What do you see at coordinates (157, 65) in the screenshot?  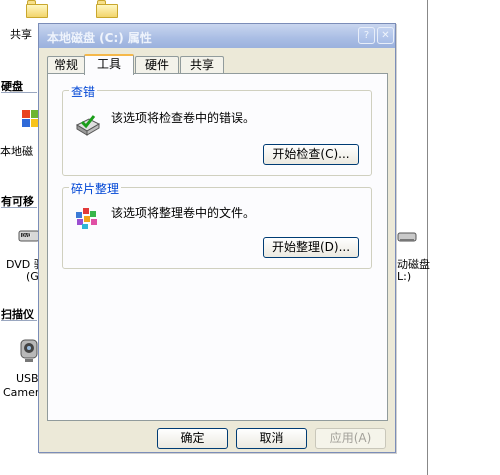 I see `tab-hardware: 硬件` at bounding box center [157, 65].